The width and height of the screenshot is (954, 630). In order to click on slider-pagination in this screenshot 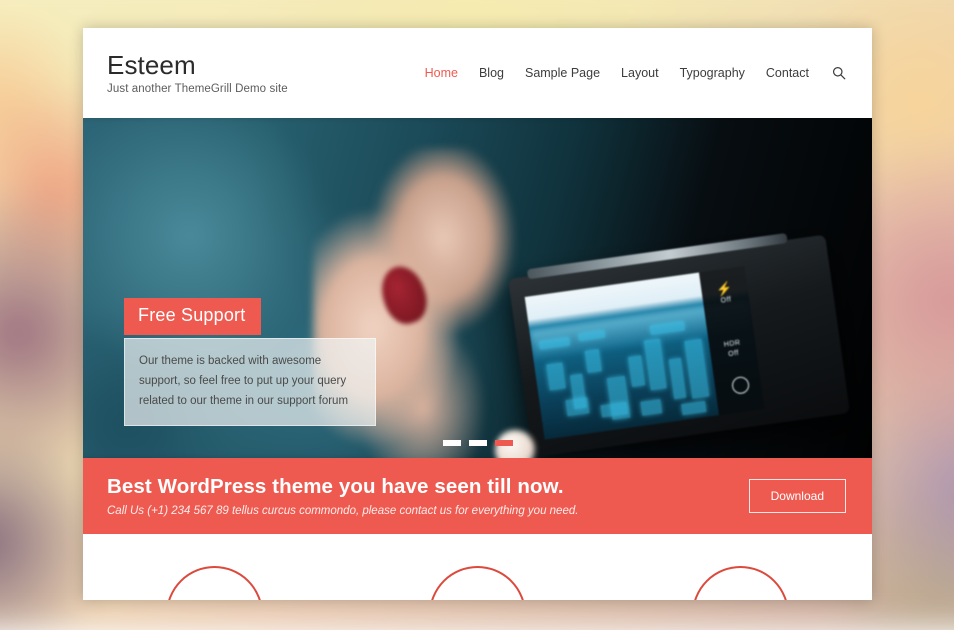, I will do `click(477, 443)`.